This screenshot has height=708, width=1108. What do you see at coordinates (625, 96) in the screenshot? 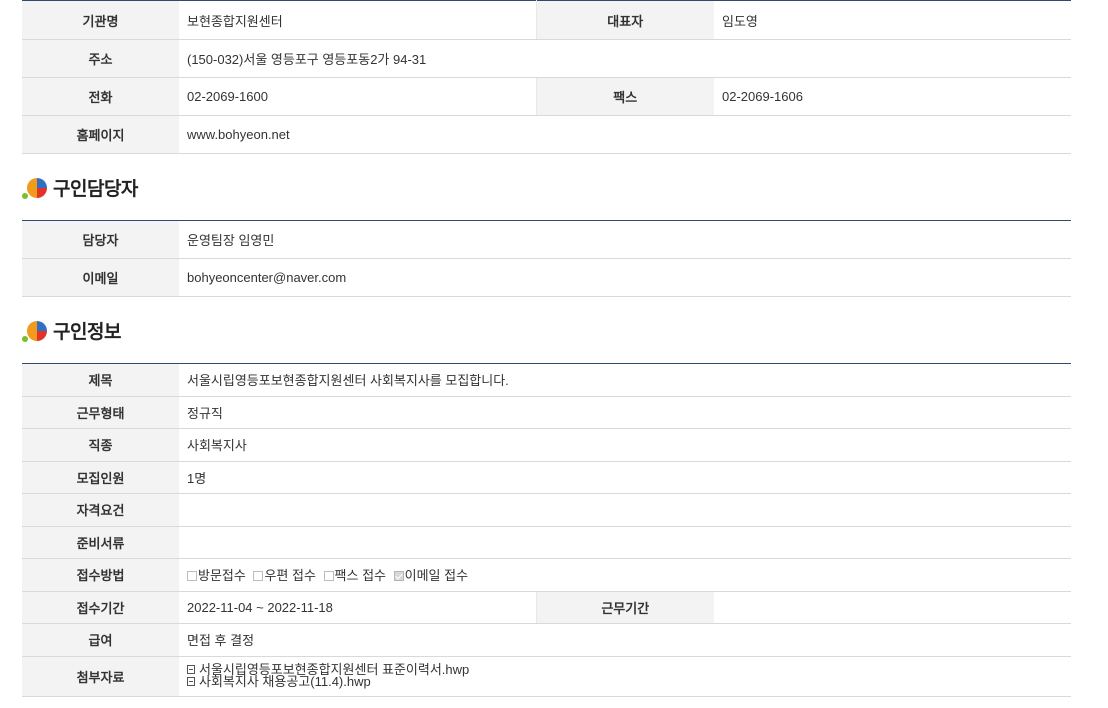
I see `fax-label: 팩스` at bounding box center [625, 96].